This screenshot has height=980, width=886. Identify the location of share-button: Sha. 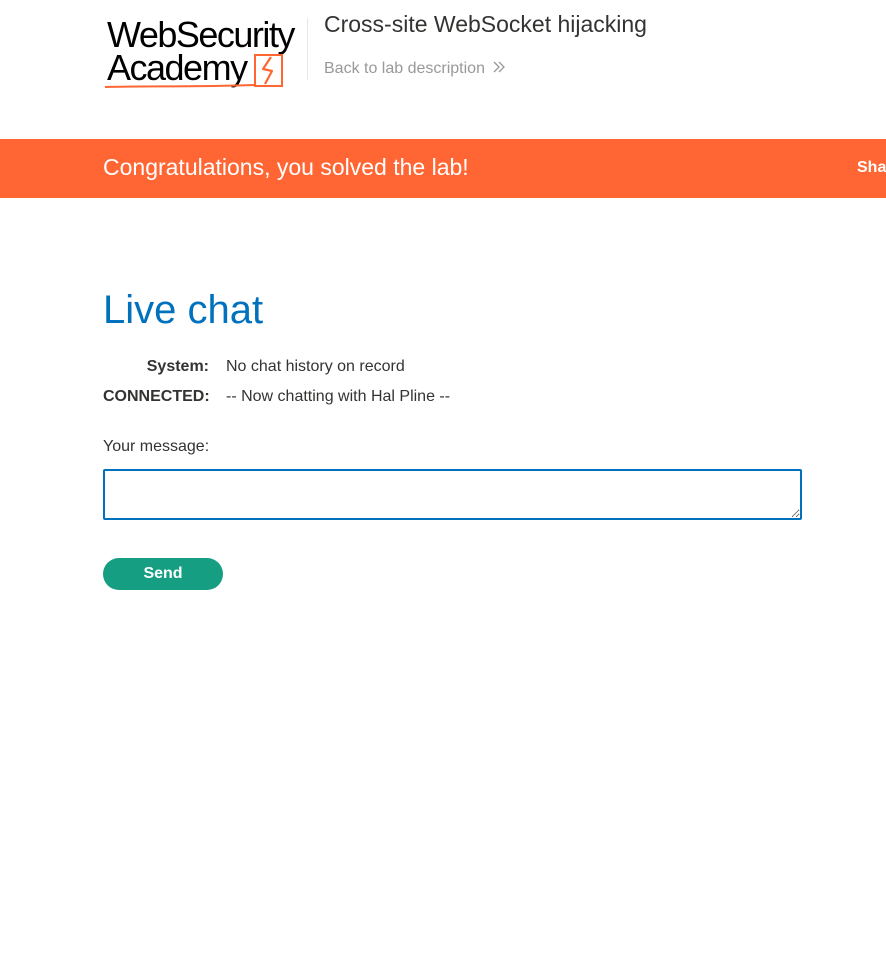
(871, 168).